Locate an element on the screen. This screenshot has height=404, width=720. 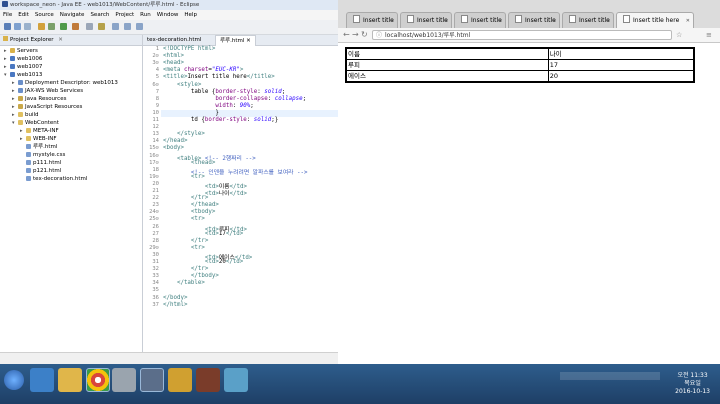
table-row: 이름 나이 is located at coordinates (520, 53).